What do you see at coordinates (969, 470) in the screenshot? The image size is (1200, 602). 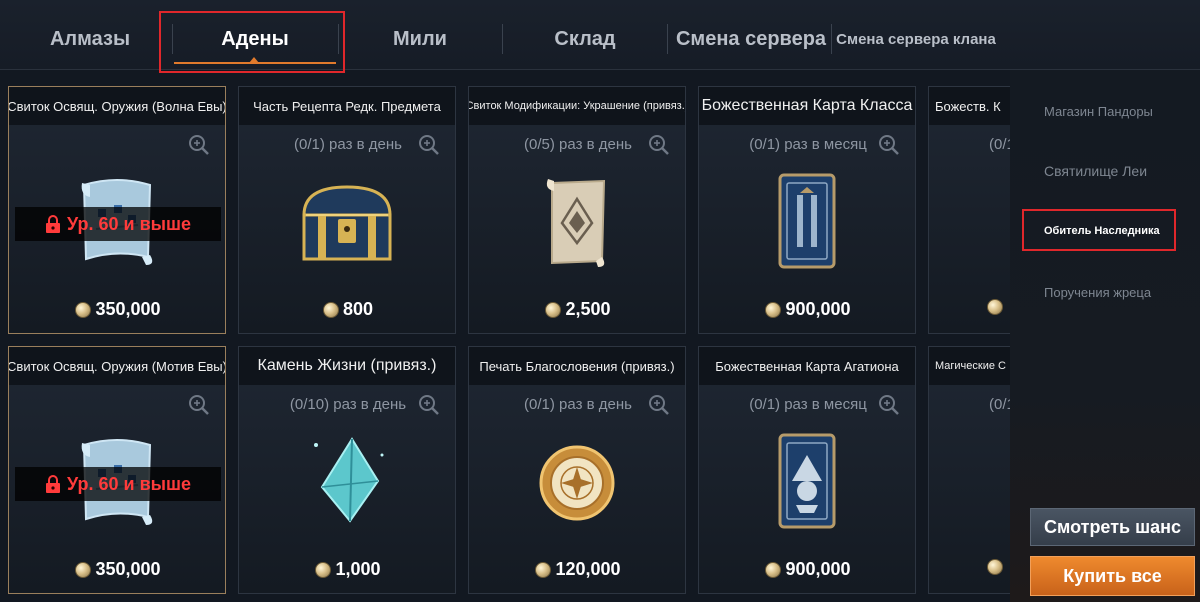 I see `item-card-partial: Магические С (0/1` at bounding box center [969, 470].